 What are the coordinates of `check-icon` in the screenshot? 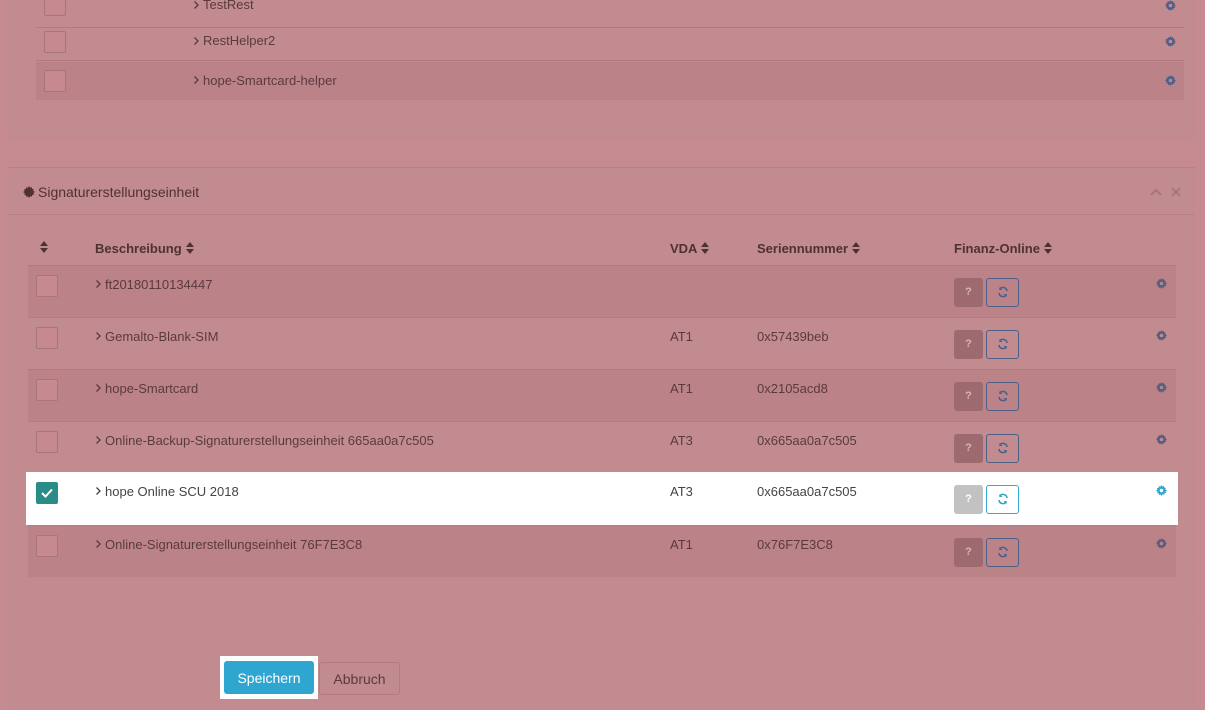 It's located at (47, 493).